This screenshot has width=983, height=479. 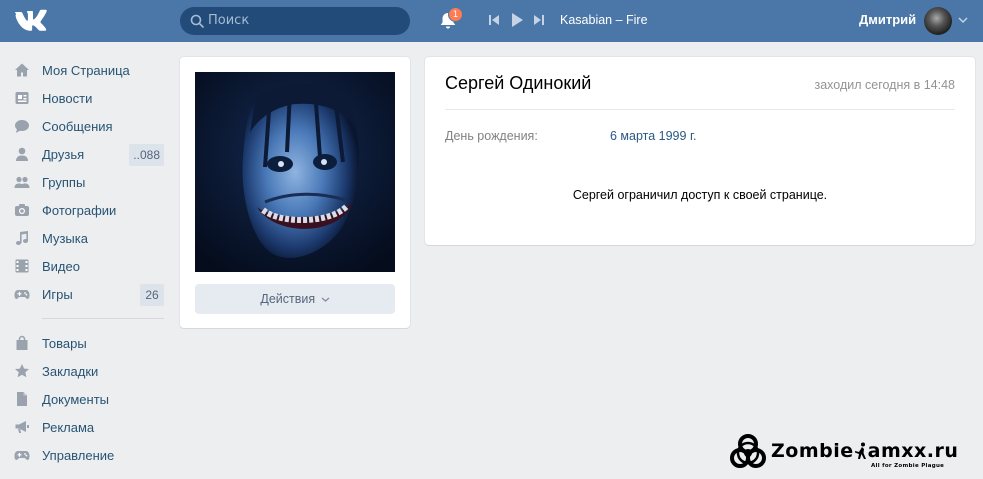 What do you see at coordinates (65, 238) in the screenshot?
I see `sidebar-item-label: Музыка` at bounding box center [65, 238].